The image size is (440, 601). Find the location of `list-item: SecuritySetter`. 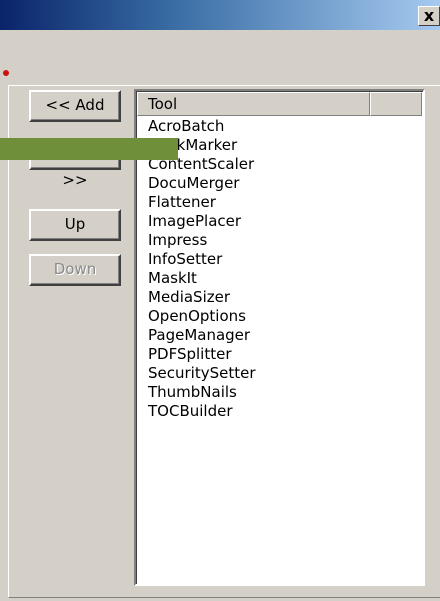

list-item: SecuritySetter is located at coordinates (202, 373).